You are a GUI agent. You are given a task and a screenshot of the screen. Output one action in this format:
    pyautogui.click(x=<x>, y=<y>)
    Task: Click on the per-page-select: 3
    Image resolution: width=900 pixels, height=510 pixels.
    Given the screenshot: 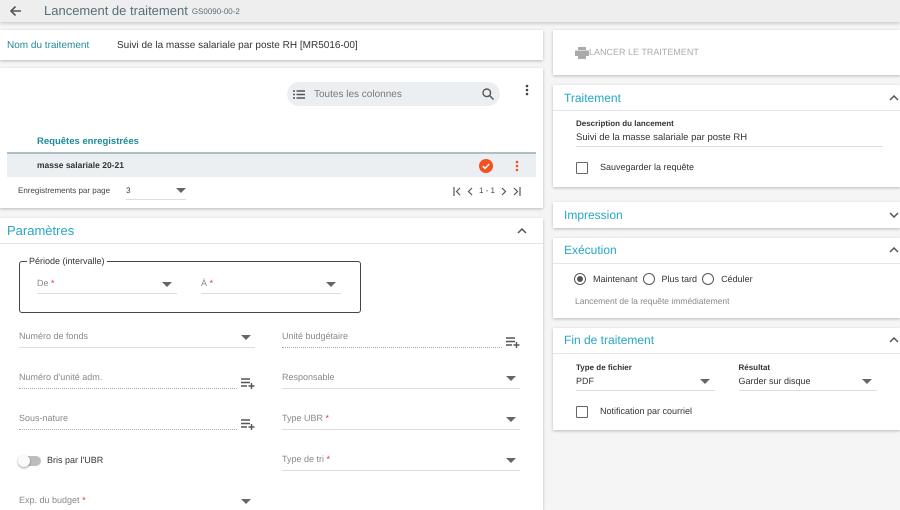 What is the action you would take?
    pyautogui.click(x=156, y=191)
    